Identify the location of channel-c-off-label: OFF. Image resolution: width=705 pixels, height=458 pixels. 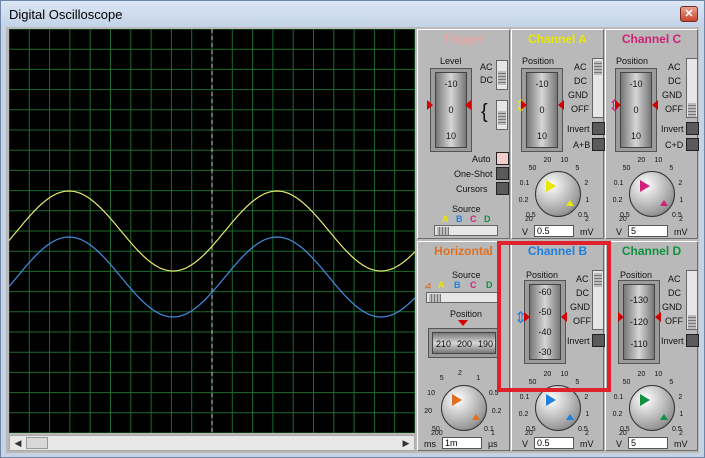
(674, 109).